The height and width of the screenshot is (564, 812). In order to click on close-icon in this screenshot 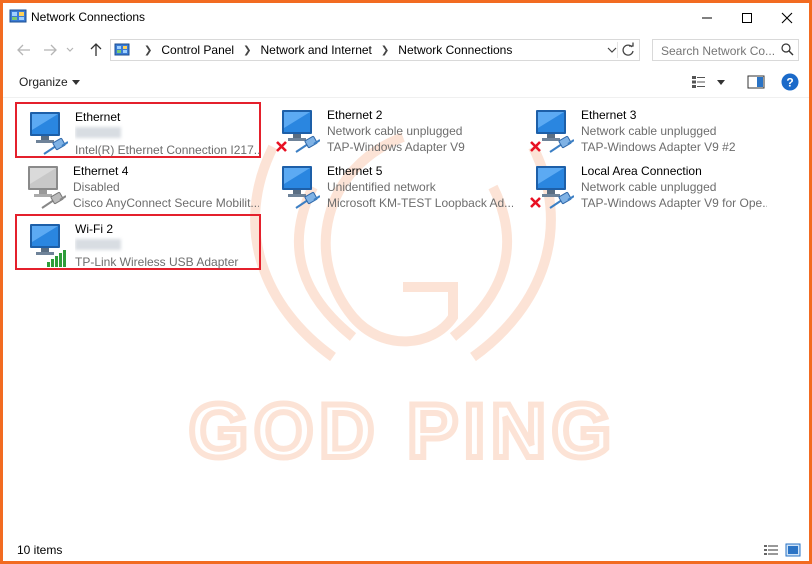, I will do `click(787, 18)`.